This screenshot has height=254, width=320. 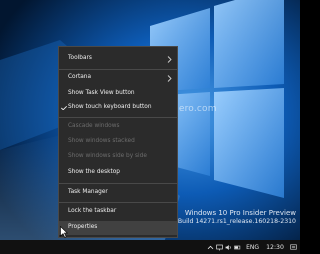 What do you see at coordinates (118, 212) in the screenshot?
I see `menu-item-lock-the-taskbar: Lock the taskbar` at bounding box center [118, 212].